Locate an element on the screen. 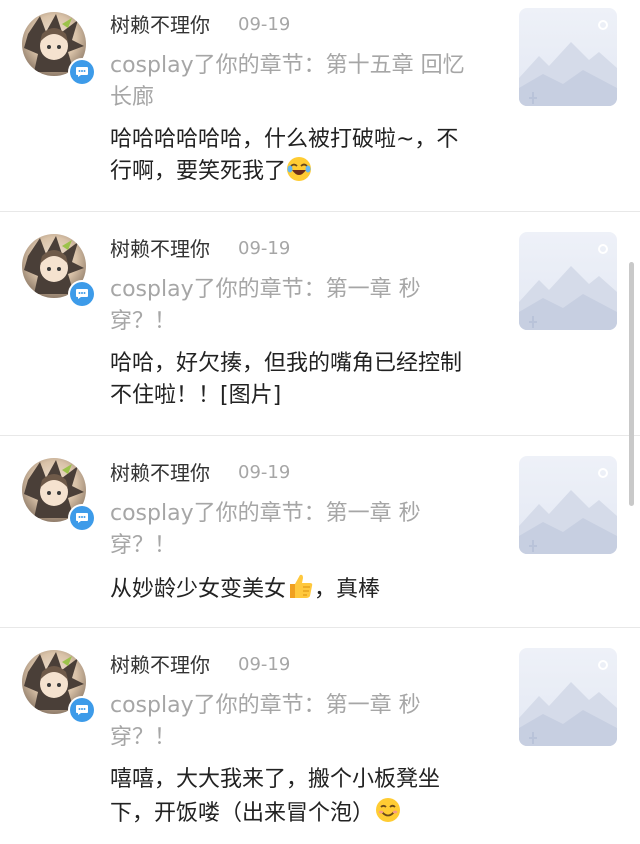  scrollbar is located at coordinates (631, 384).